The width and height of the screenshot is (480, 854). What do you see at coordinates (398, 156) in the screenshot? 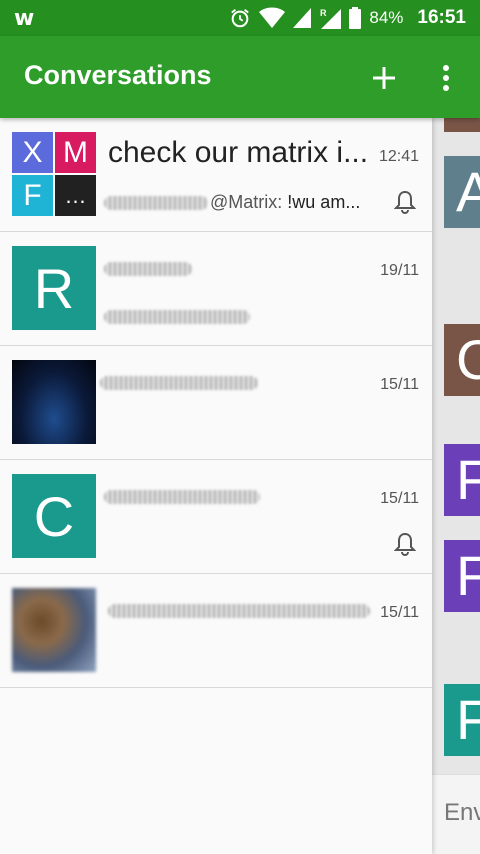
I see `conversation-time: 12:41` at bounding box center [398, 156].